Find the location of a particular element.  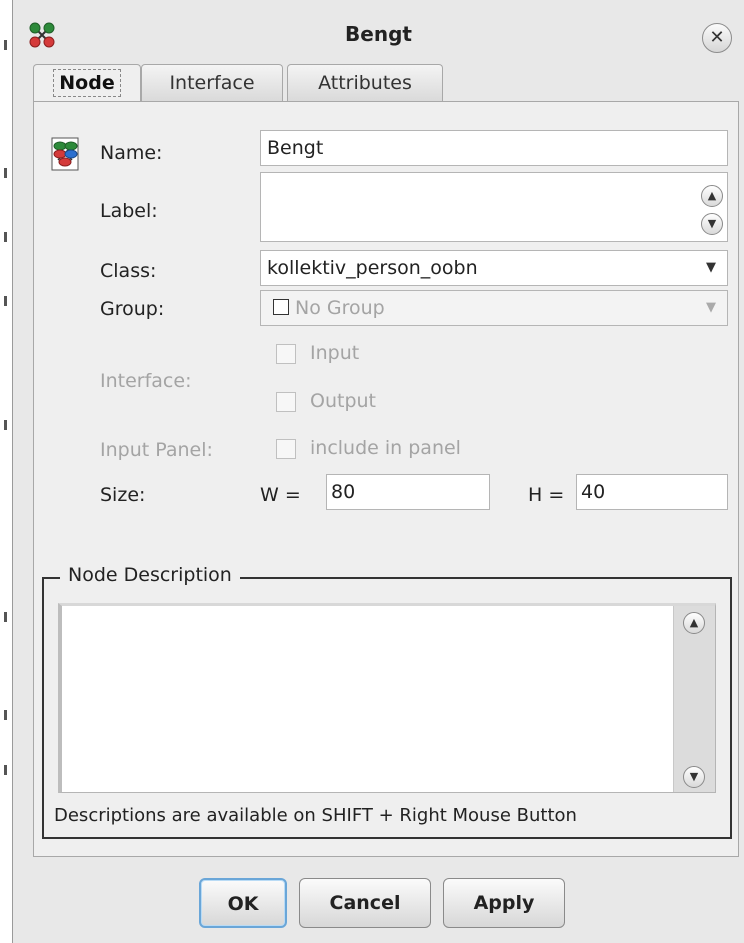

tab-interface: Interface is located at coordinates (212, 83).